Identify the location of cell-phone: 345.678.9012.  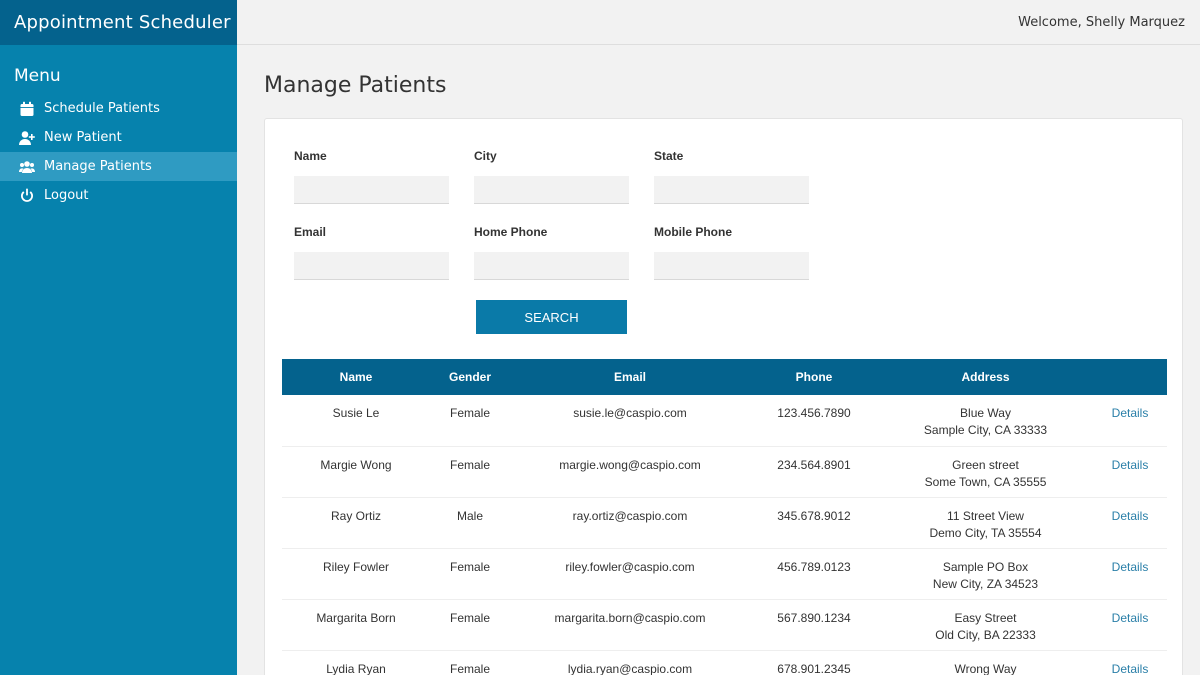
(814, 523).